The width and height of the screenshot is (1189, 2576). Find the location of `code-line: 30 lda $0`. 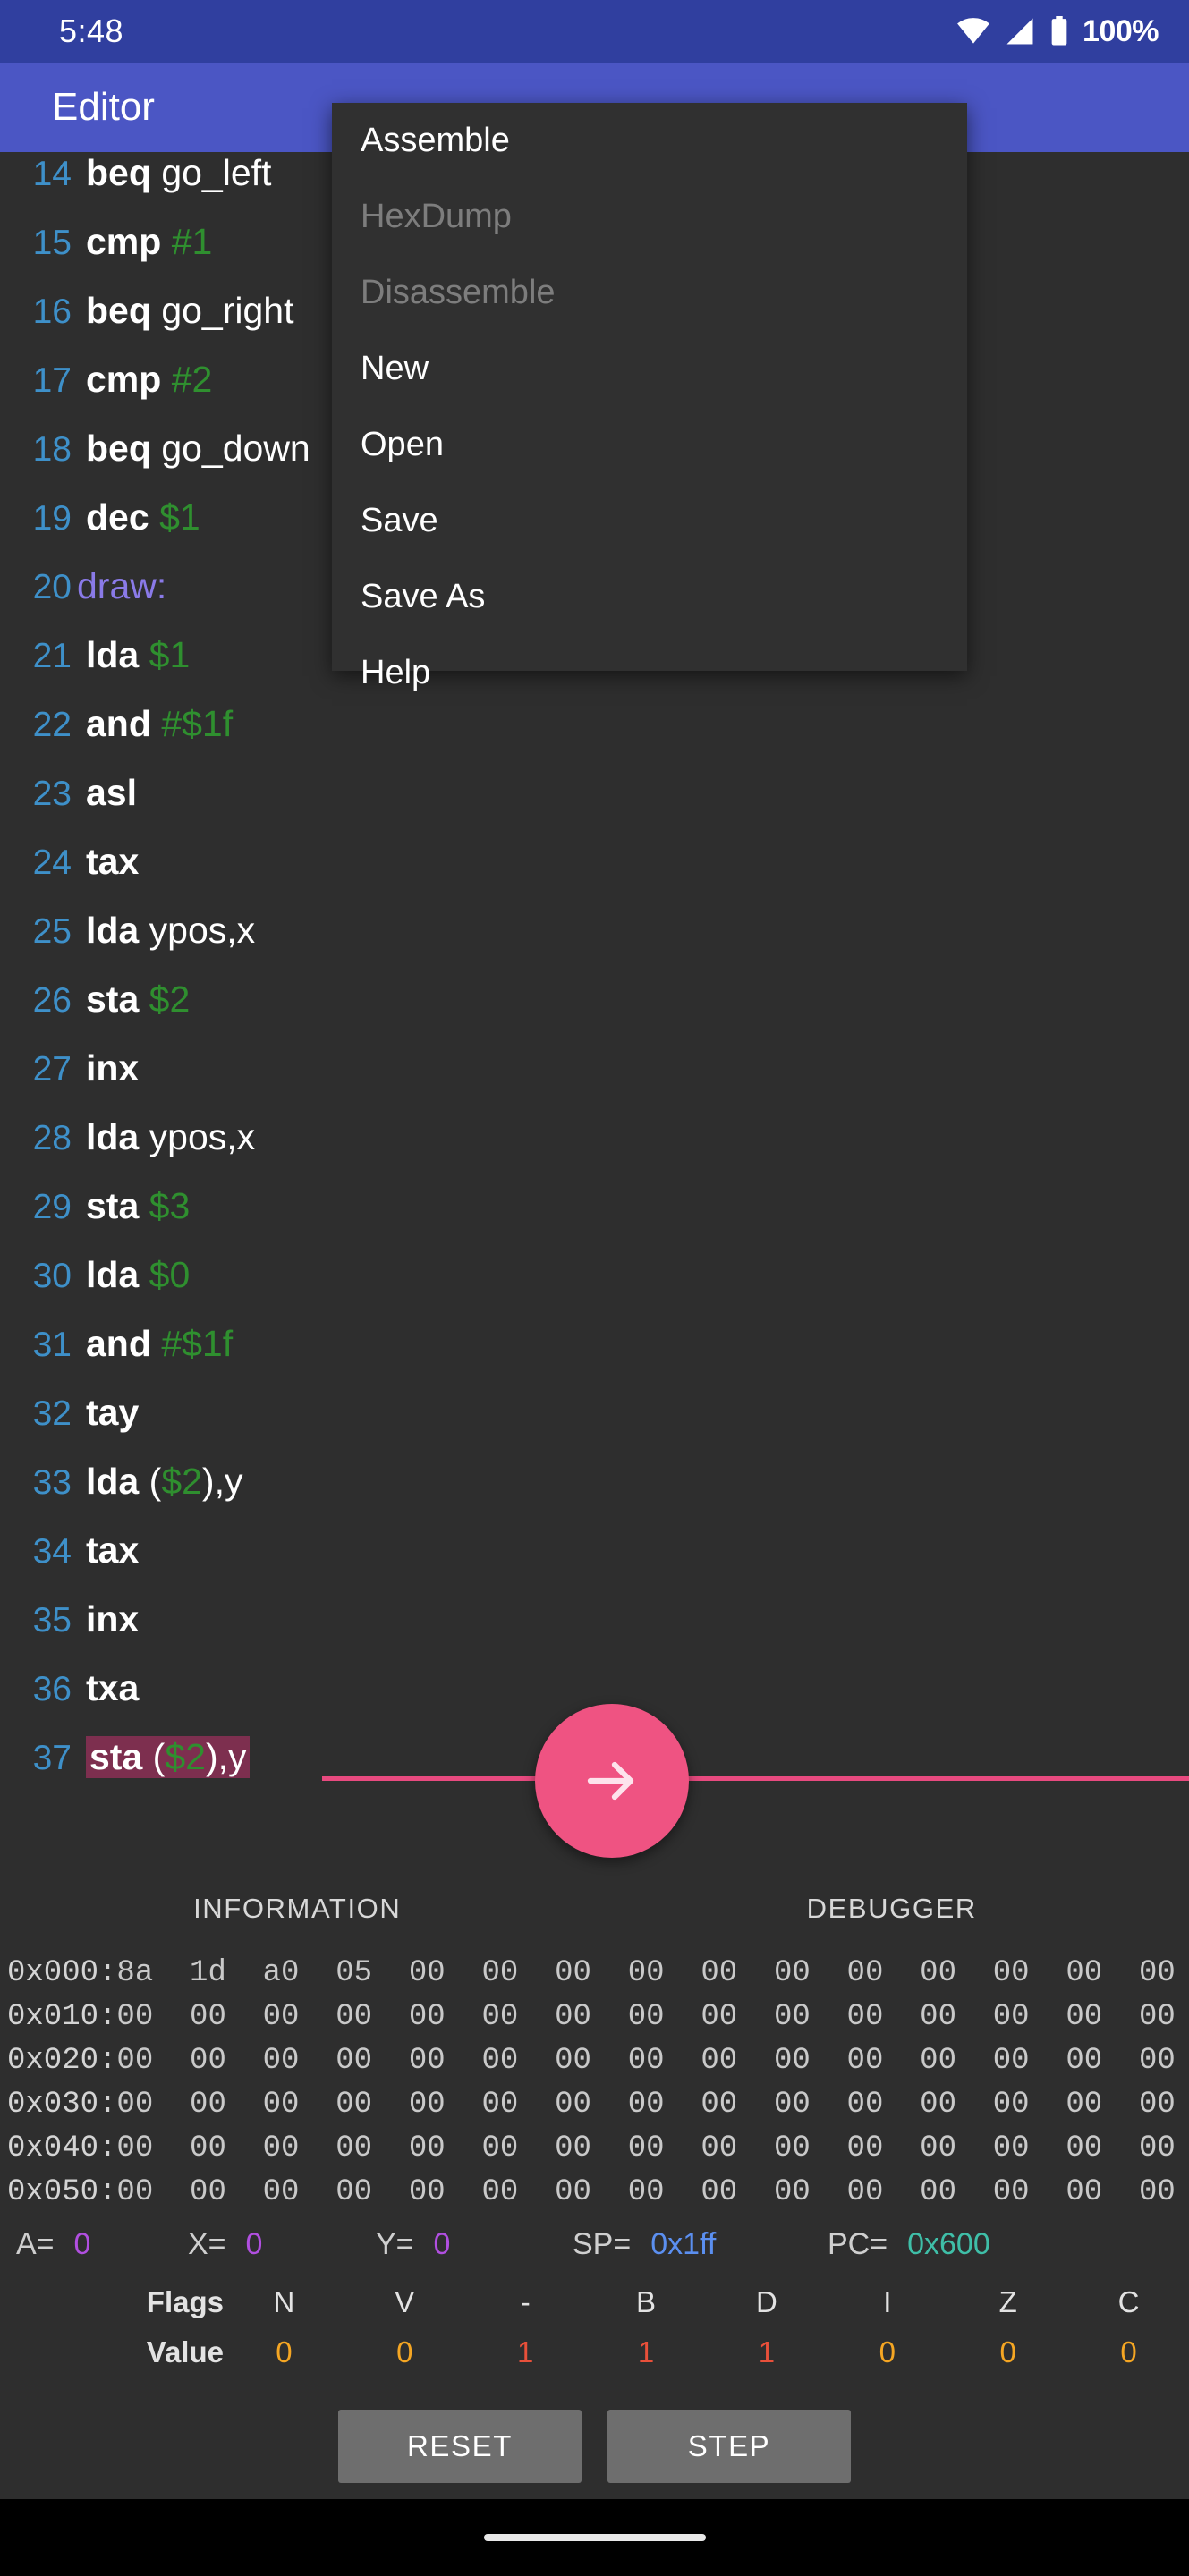

code-line: 30 lda $0 is located at coordinates (594, 1288).